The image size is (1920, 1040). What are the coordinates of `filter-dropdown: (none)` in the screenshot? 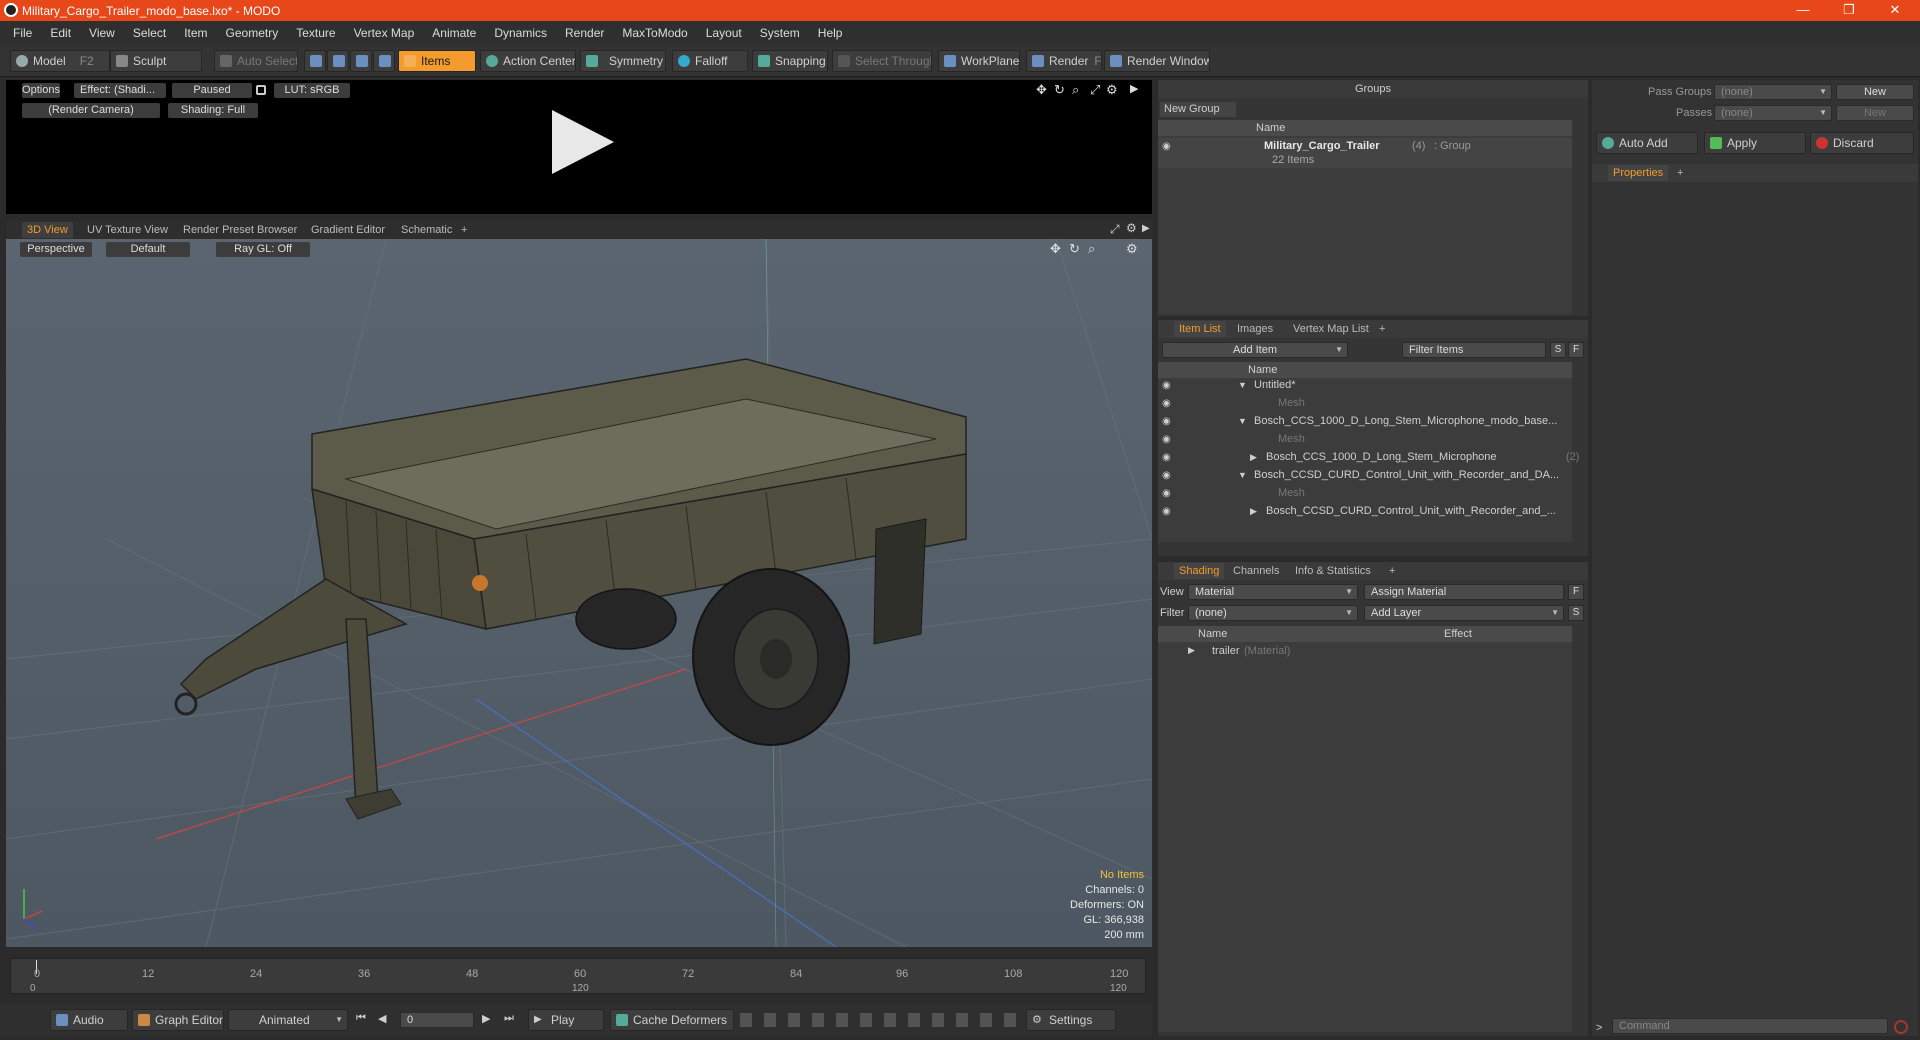 It's located at (1273, 613).